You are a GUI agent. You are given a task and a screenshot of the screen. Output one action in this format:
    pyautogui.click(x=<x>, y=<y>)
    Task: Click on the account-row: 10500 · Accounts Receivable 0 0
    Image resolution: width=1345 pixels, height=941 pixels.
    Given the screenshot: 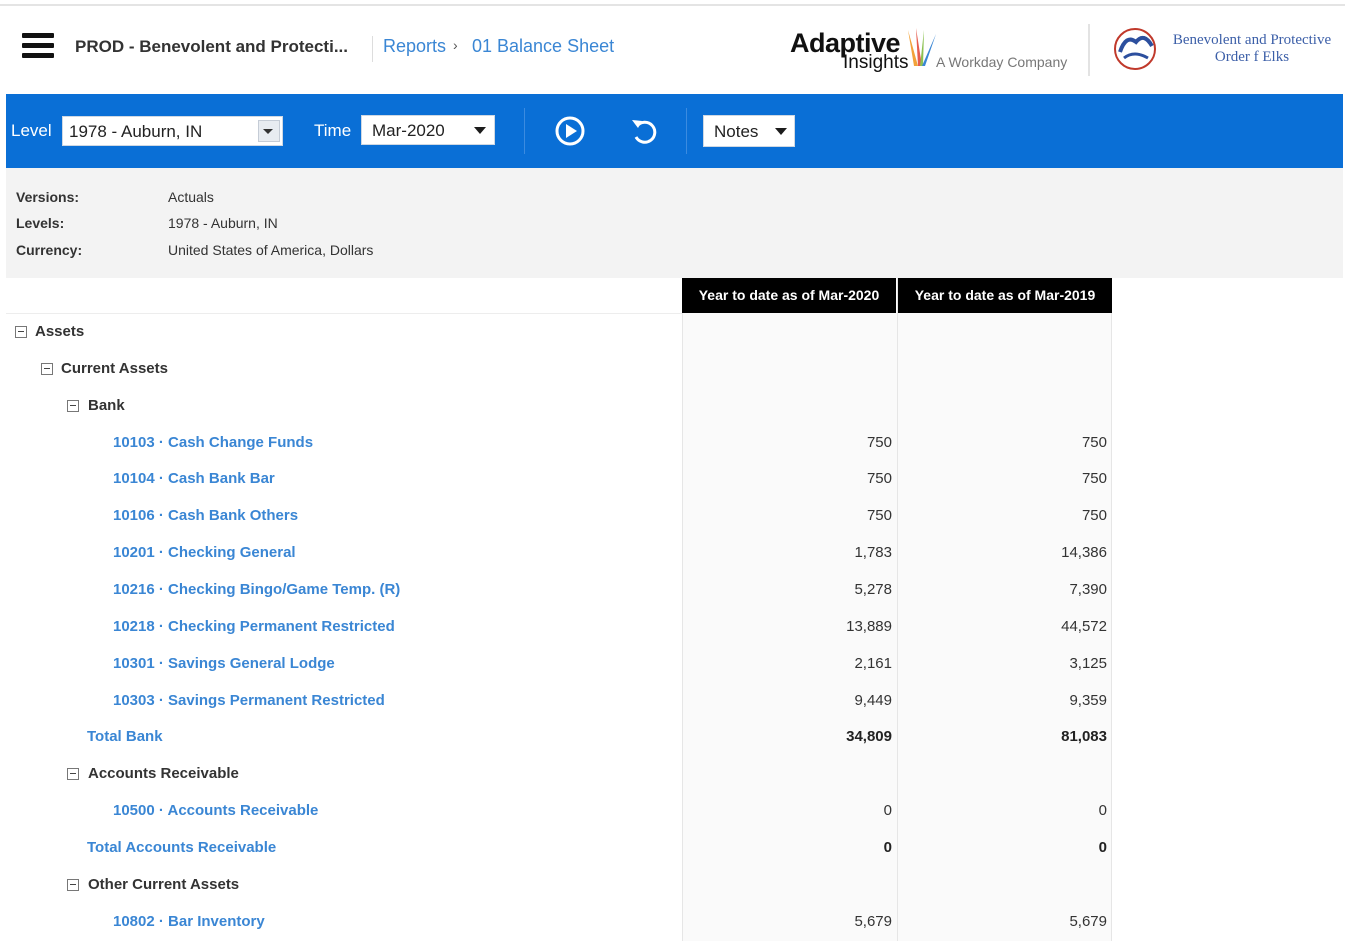 What is the action you would take?
    pyautogui.click(x=672, y=811)
    